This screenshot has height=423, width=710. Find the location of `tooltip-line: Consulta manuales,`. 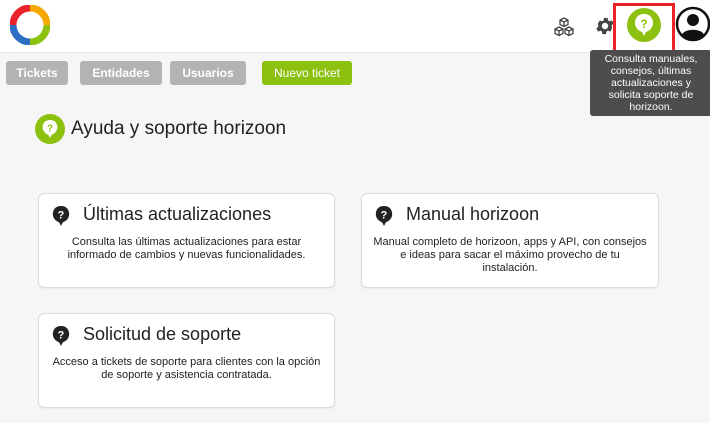

tooltip-line: Consulta manuales, is located at coordinates (651, 59).